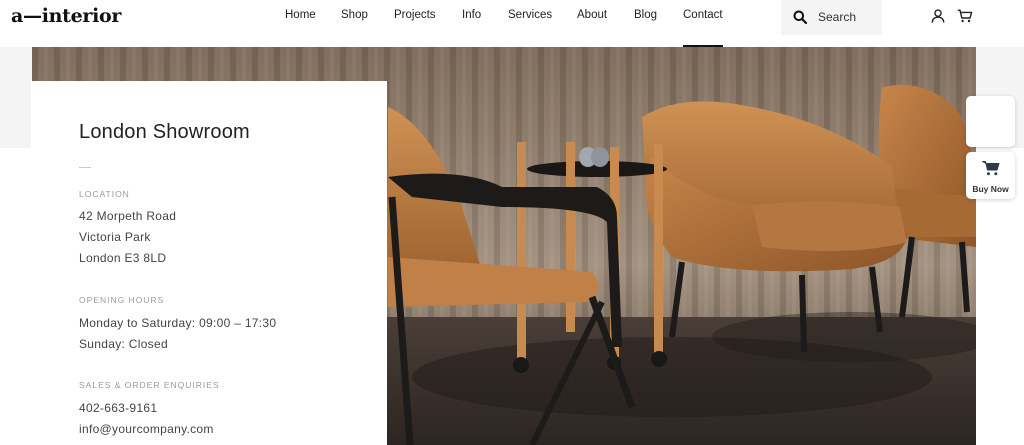 Image resolution: width=1024 pixels, height=445 pixels. What do you see at coordinates (149, 385) in the screenshot?
I see `enquiries-label: SALES & ORDER ENQUIRIES` at bounding box center [149, 385].